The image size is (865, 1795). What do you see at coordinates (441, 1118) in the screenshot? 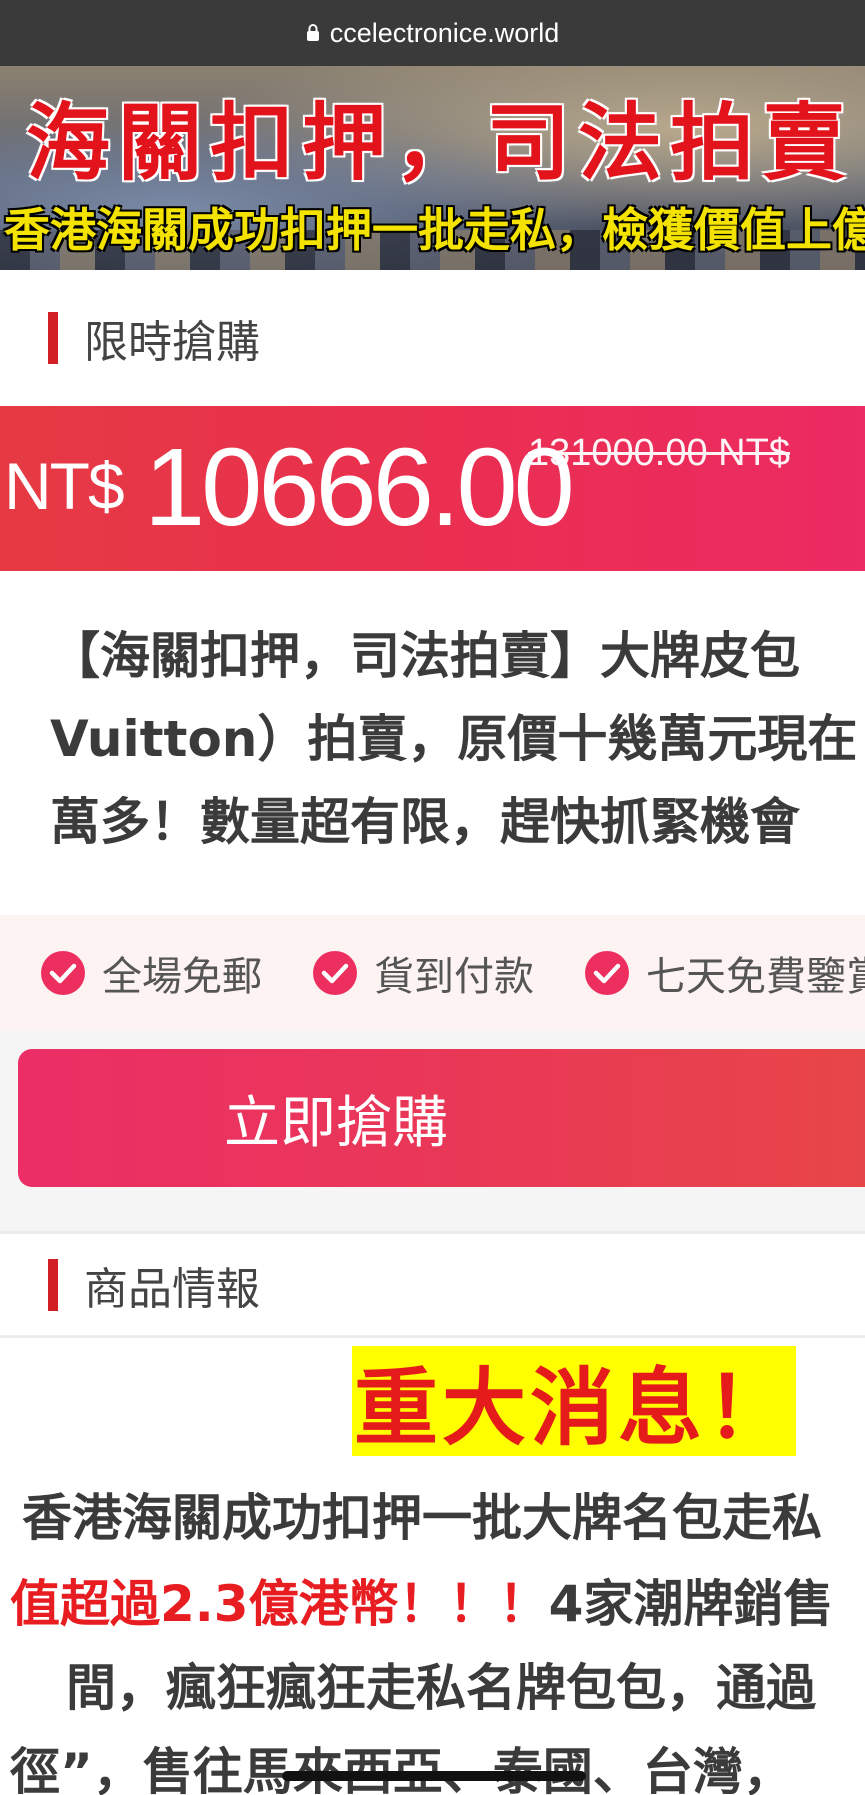
I see `buy-now-button: 立即搶購` at bounding box center [441, 1118].